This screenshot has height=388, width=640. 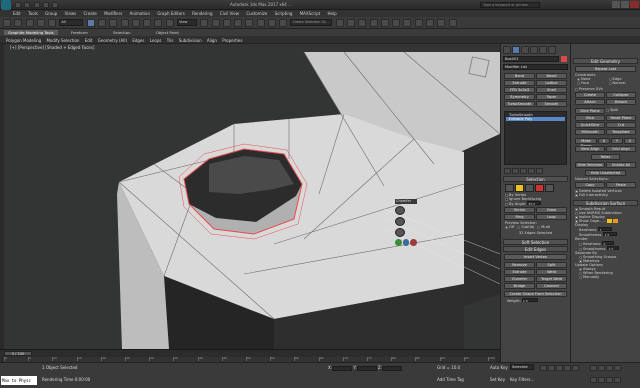 What do you see at coordinates (311, 22) in the screenshot?
I see `named-selection-set-dropdown: Create Selection Se` at bounding box center [311, 22].